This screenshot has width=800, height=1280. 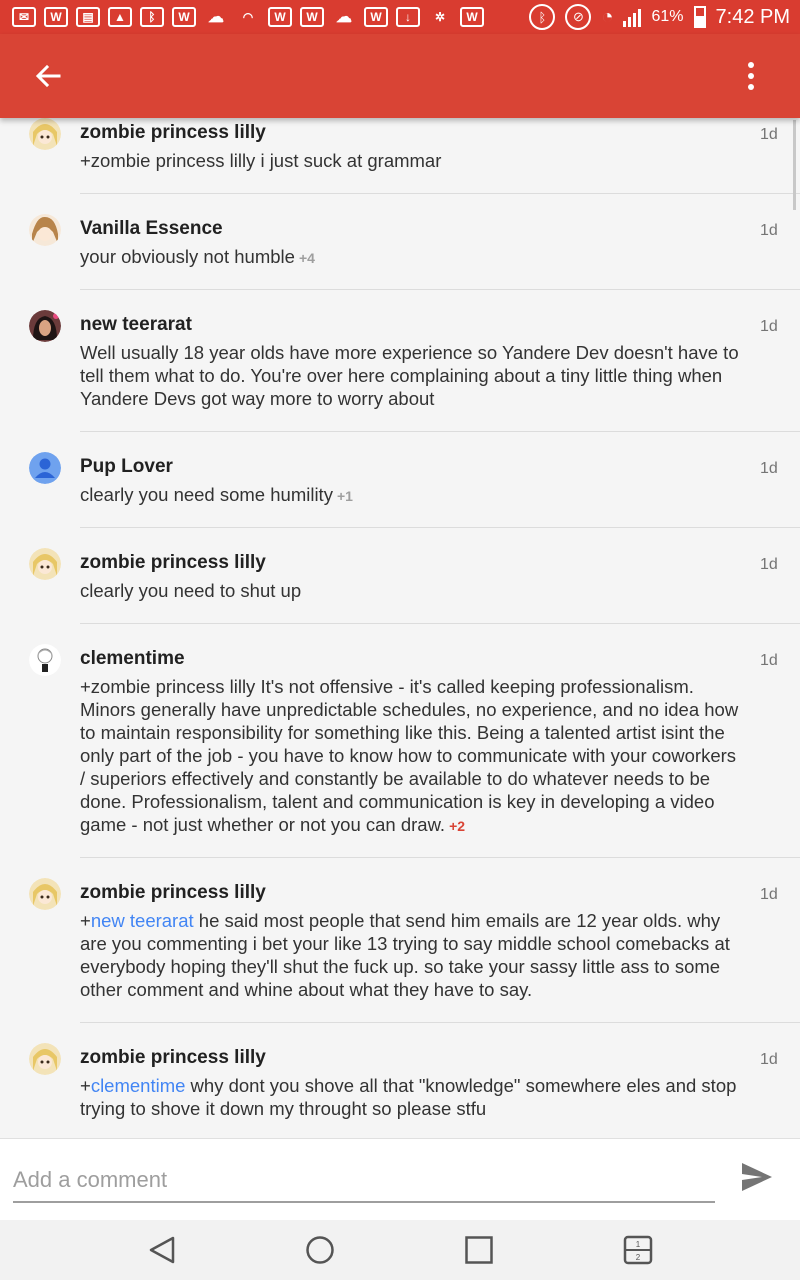 I want to click on back-button, so click(x=48, y=76).